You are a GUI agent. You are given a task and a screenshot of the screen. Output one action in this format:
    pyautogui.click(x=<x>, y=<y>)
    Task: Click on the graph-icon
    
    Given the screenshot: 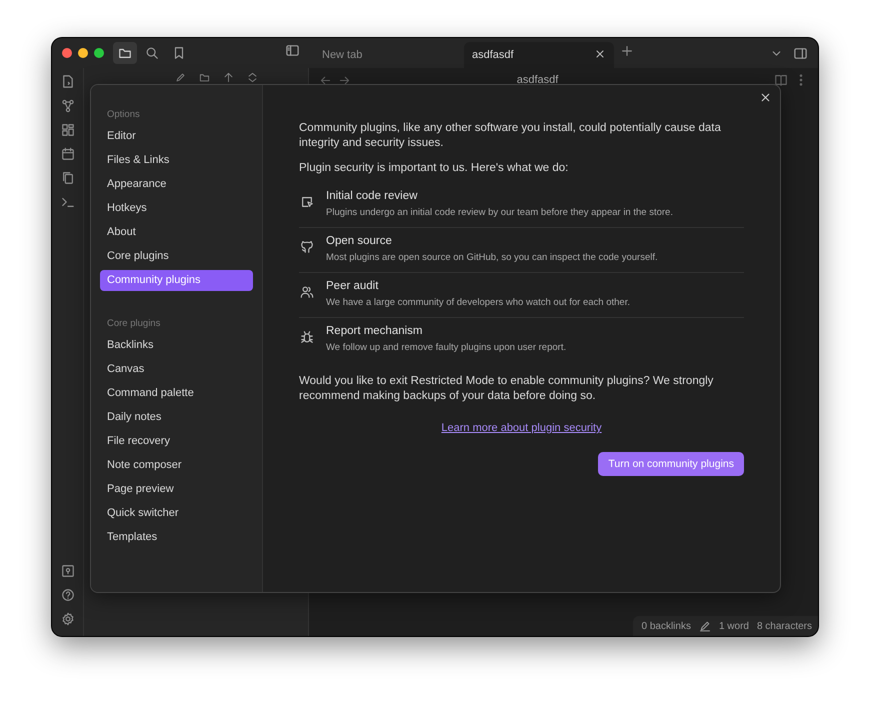 What is the action you would take?
    pyautogui.click(x=67, y=106)
    